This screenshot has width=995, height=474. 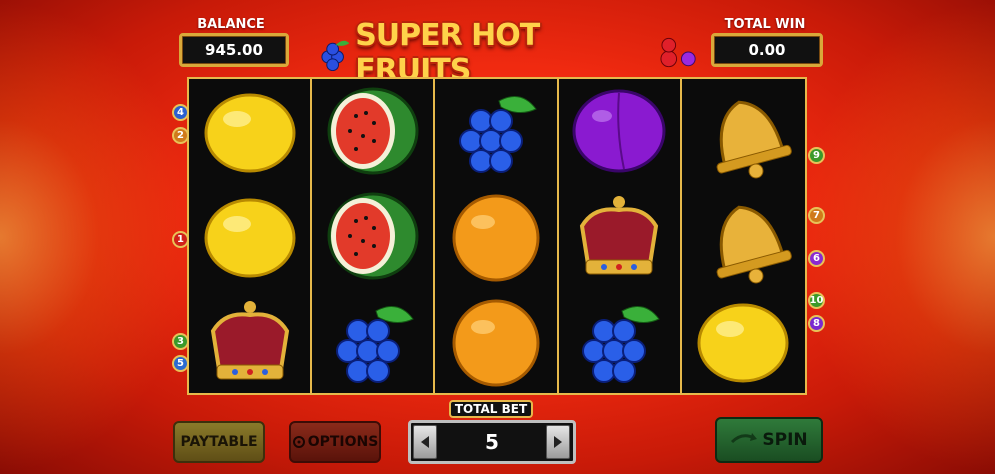 I want to click on total-win-value: 0.00, so click(x=767, y=50).